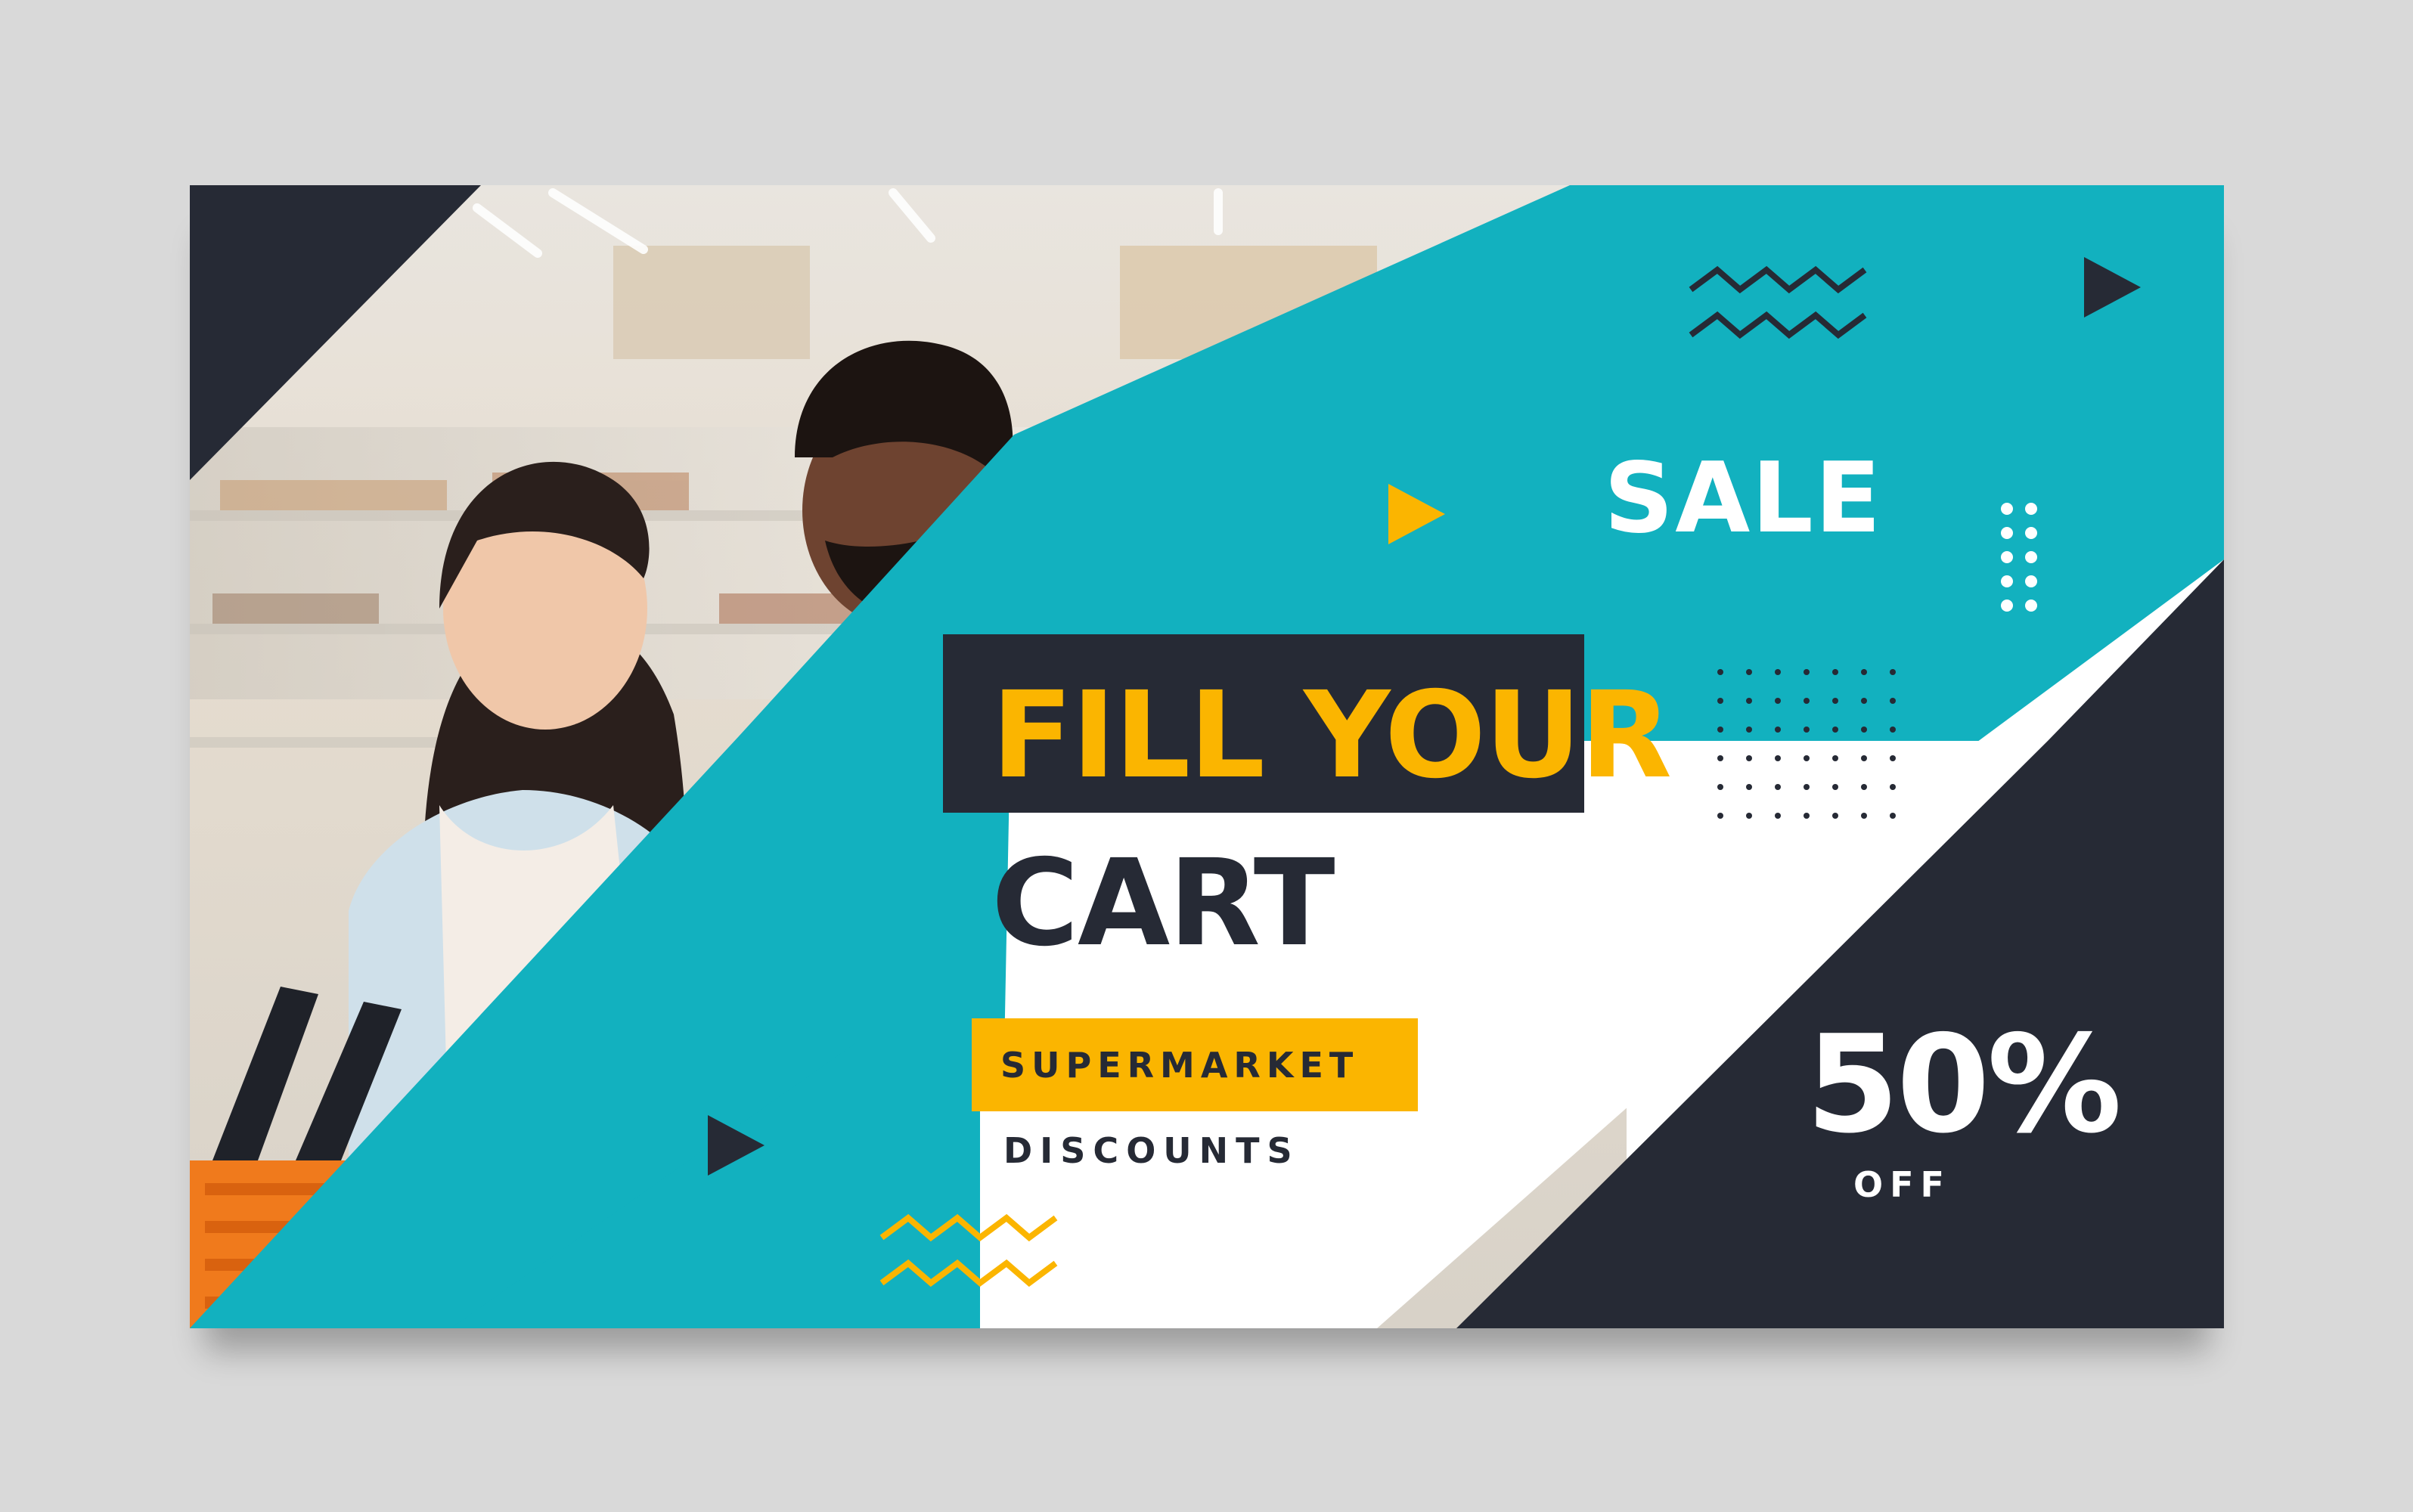 The width and height of the screenshot is (2413, 1512). Describe the element at coordinates (1902, 1184) in the screenshot. I see `discount-off-label: OFF` at that location.